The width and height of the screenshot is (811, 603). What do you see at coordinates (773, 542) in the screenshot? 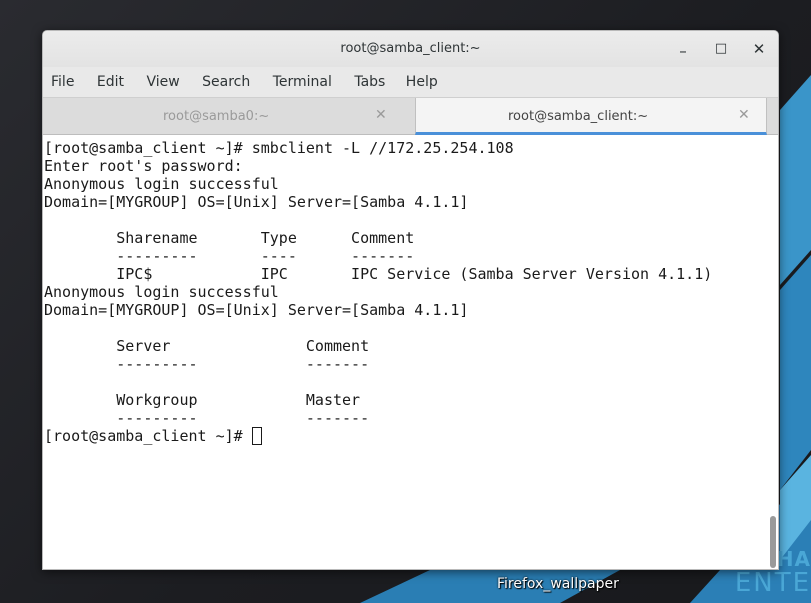
I see `terminal-scrollbar` at bounding box center [773, 542].